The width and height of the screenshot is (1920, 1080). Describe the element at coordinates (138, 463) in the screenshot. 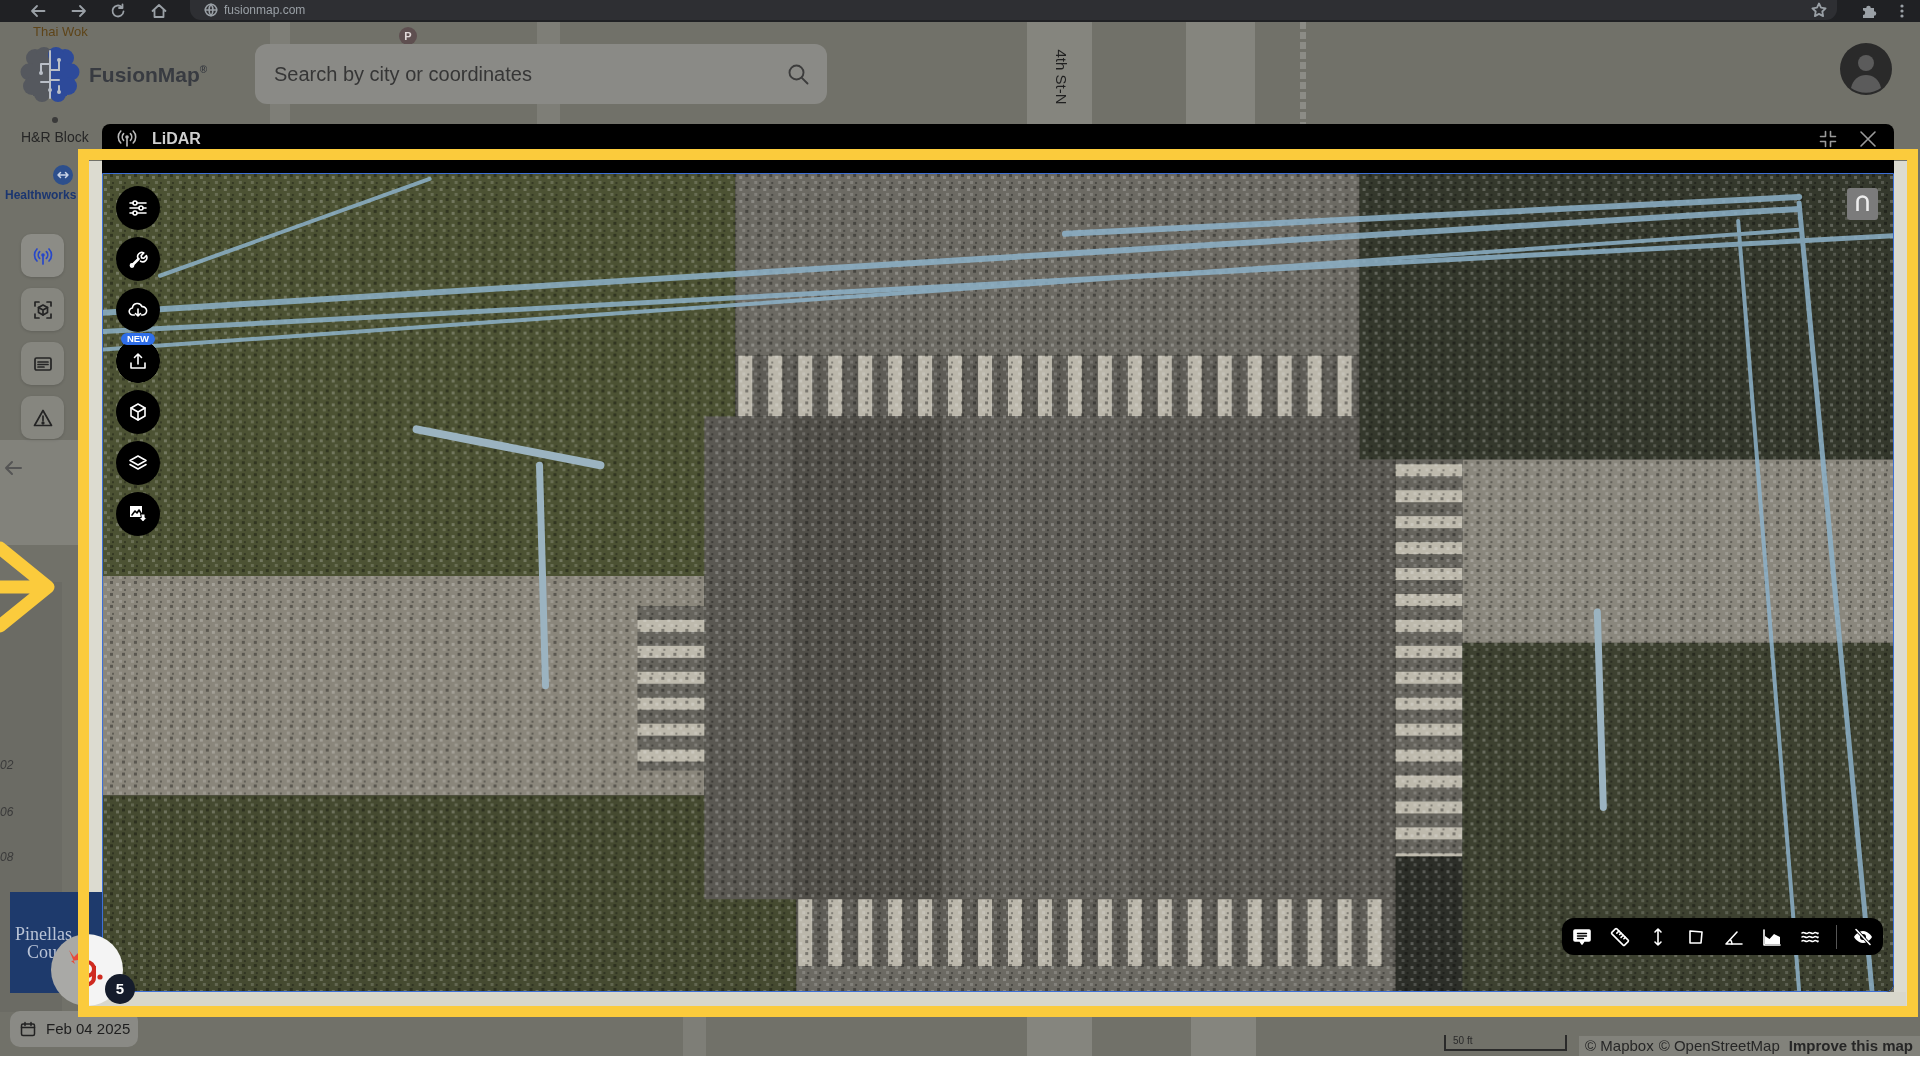

I see `layers-icon` at that location.